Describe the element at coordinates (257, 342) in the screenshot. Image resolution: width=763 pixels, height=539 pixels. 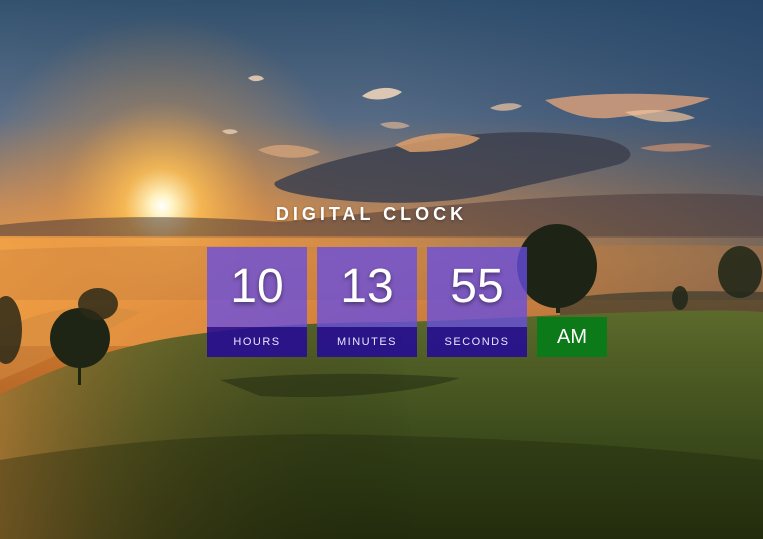
I see `hours-label: HOURS` at that location.